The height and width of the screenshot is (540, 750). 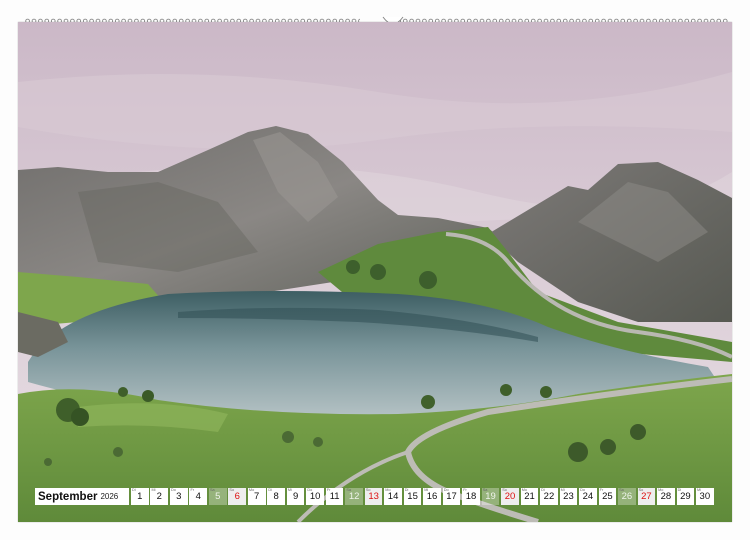 I want to click on day-number: 16, so click(x=432, y=496).